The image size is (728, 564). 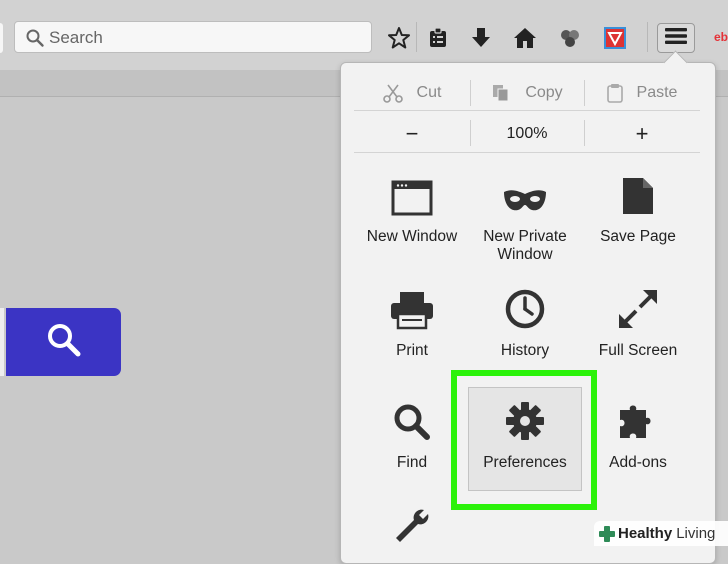 I want to click on hamburger-menu-icon, so click(x=676, y=38).